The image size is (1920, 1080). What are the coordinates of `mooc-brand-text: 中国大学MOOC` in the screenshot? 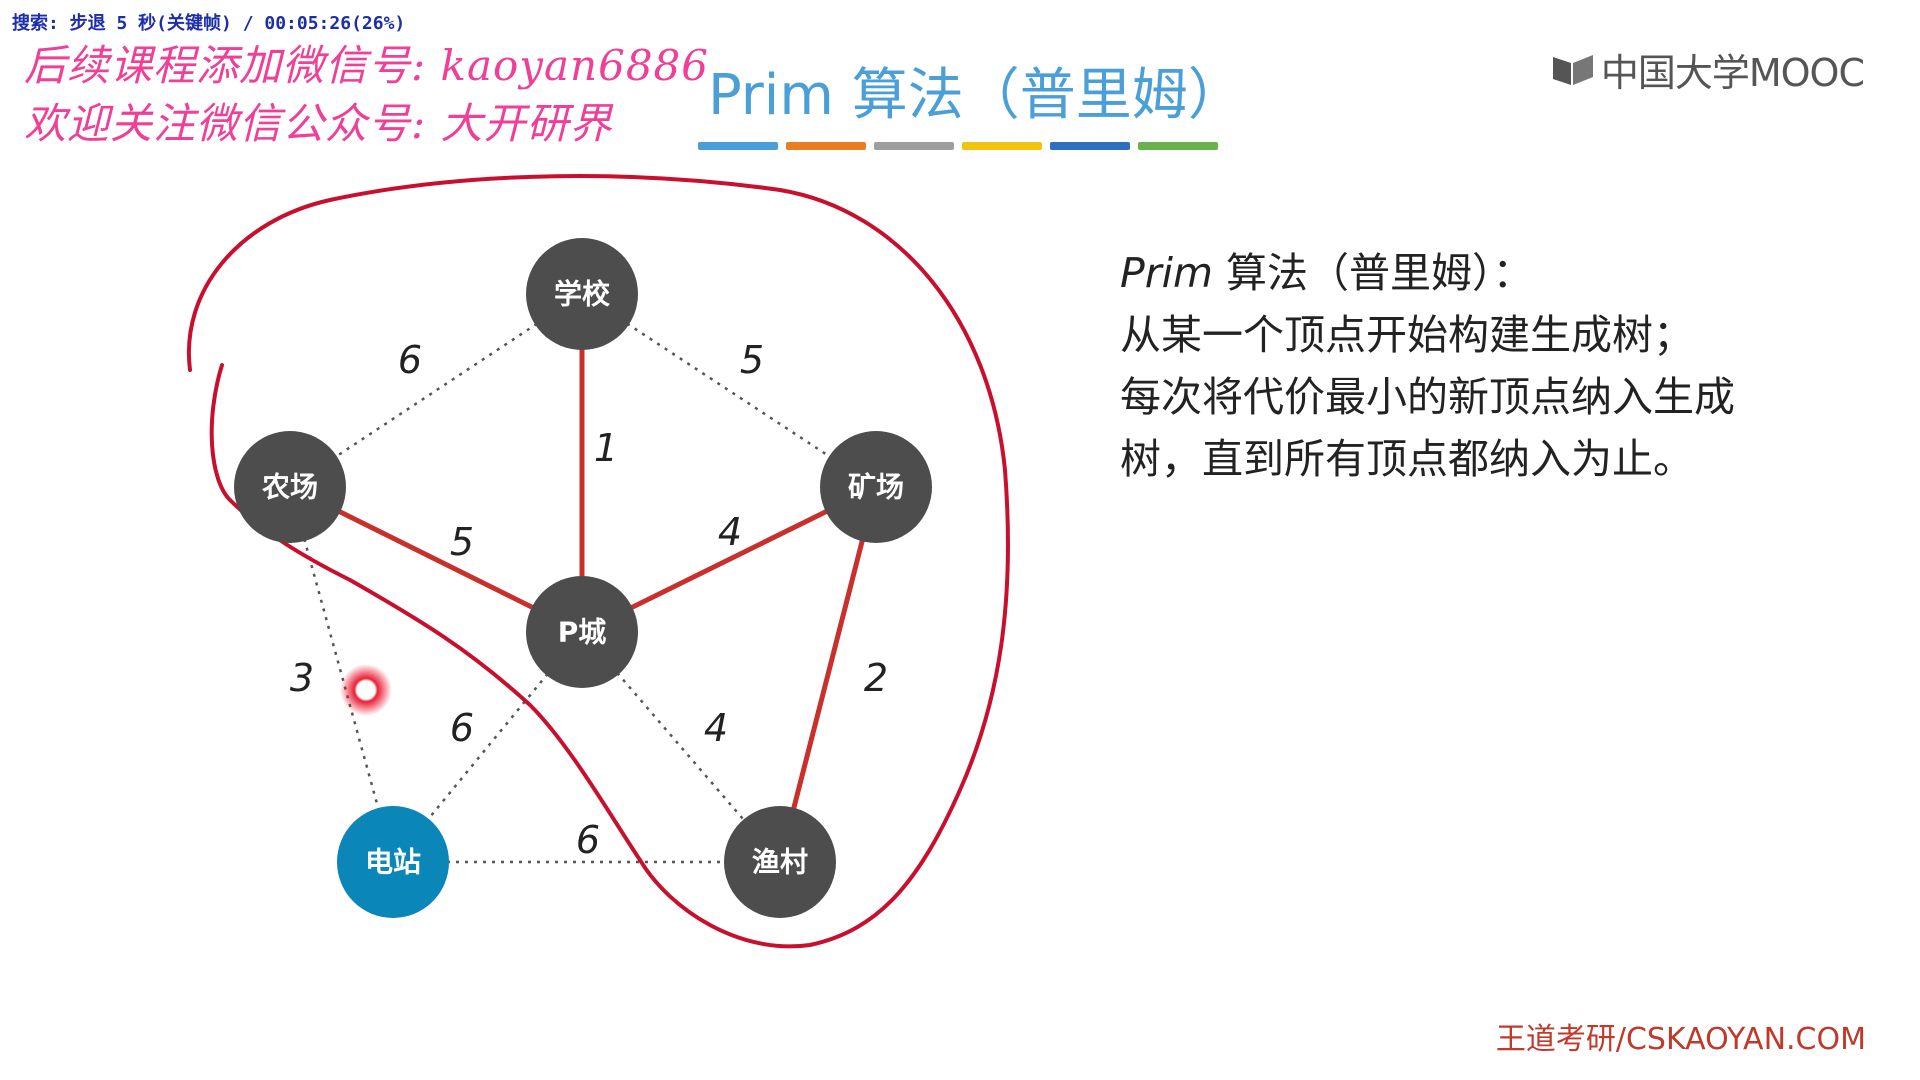 It's located at (1732, 73).